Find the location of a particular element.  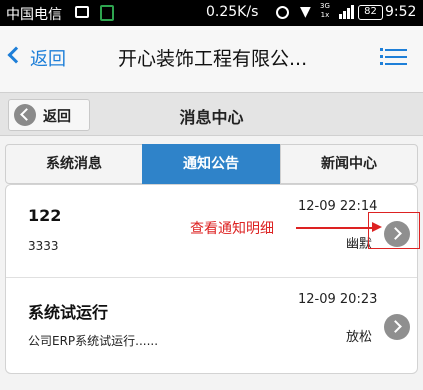

chevron-right-icon is located at coordinates (397, 327).